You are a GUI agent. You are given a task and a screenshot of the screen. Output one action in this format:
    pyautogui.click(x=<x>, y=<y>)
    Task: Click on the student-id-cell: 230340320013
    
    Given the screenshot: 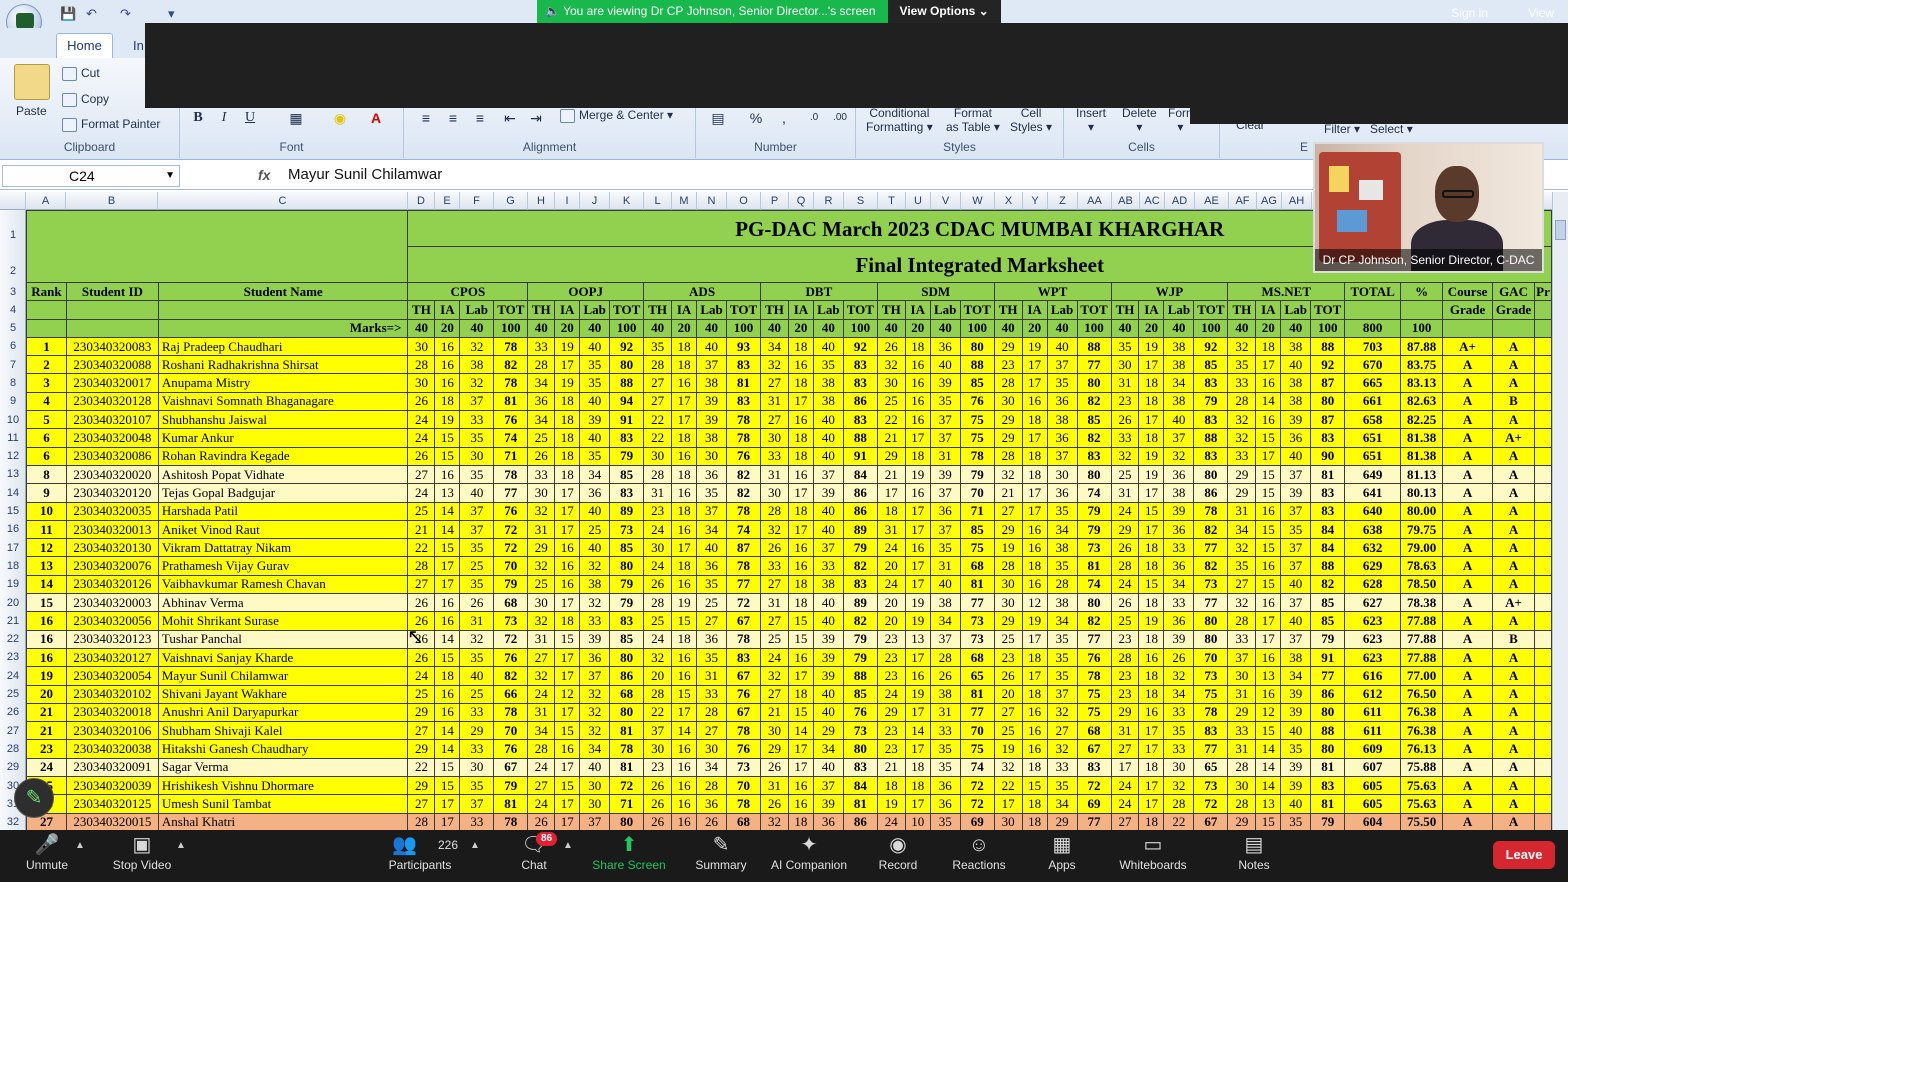 What is the action you would take?
    pyautogui.click(x=112, y=529)
    